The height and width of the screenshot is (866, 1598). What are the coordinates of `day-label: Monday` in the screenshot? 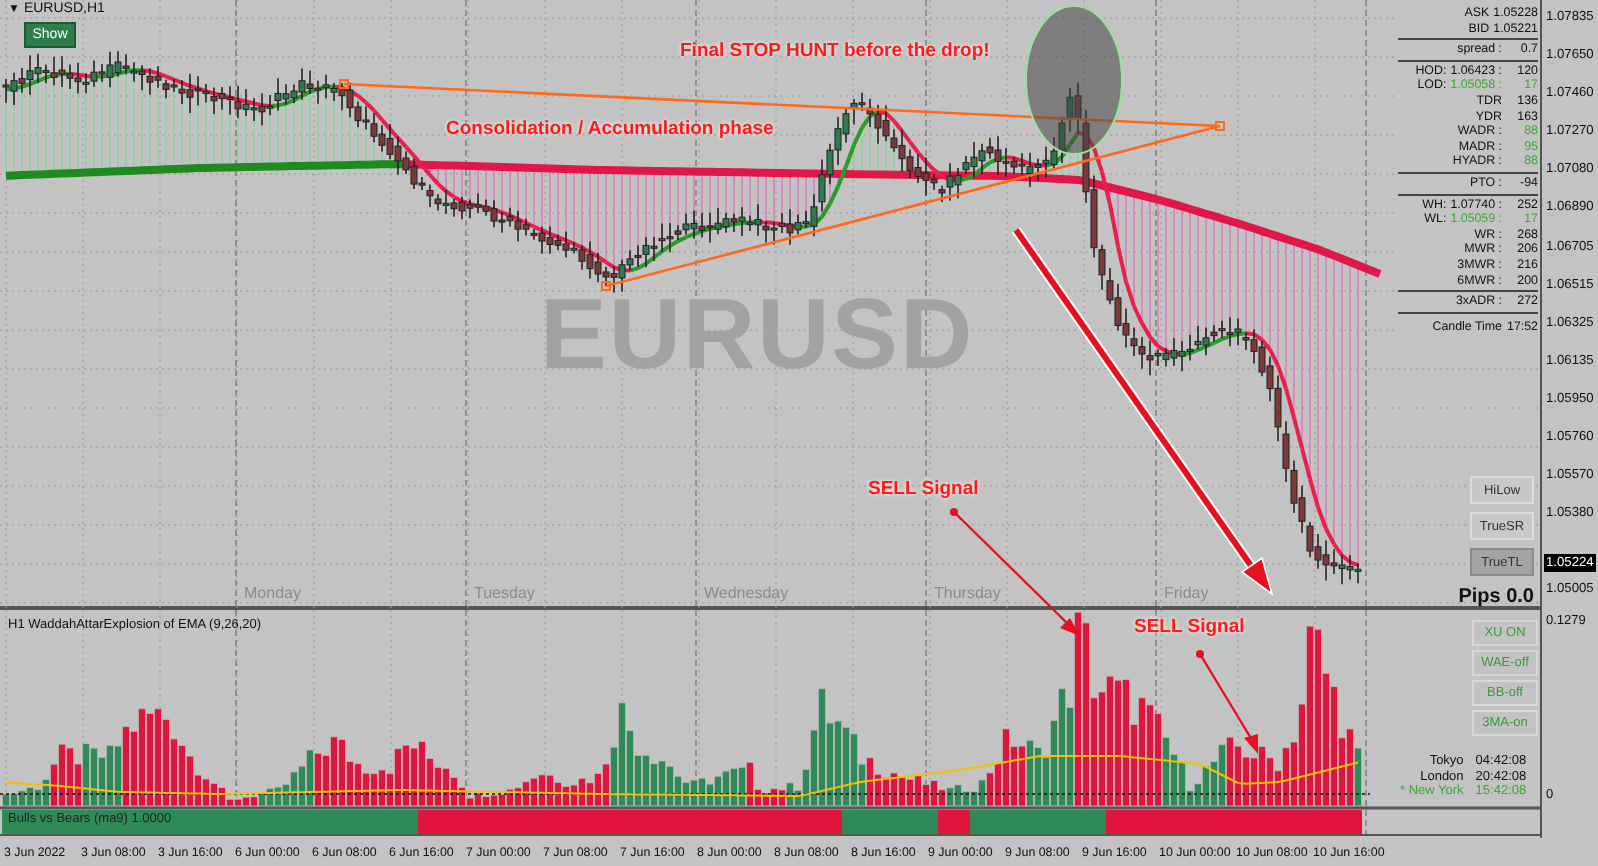 It's located at (273, 593).